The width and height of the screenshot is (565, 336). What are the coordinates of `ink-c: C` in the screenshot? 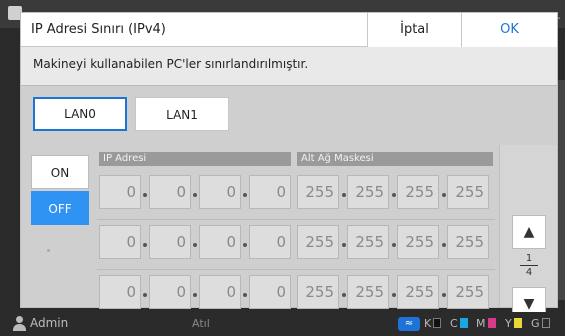 It's located at (459, 323).